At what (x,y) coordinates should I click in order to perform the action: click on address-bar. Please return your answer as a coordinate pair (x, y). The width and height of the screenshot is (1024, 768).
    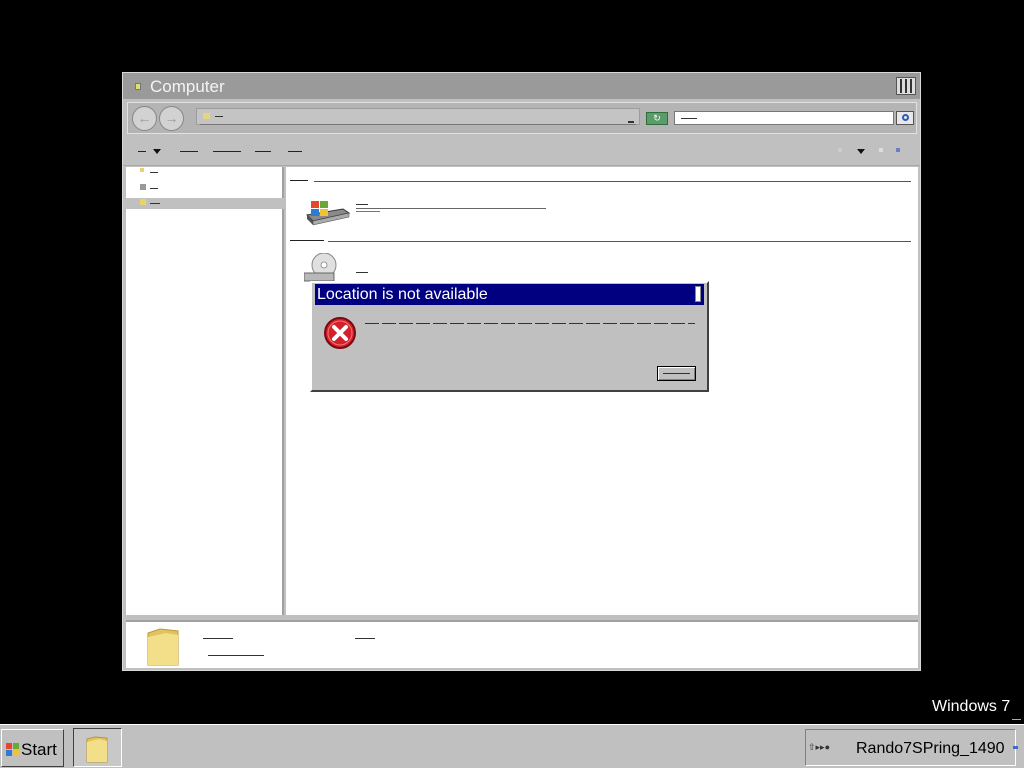
    Looking at the image, I should click on (418, 116).